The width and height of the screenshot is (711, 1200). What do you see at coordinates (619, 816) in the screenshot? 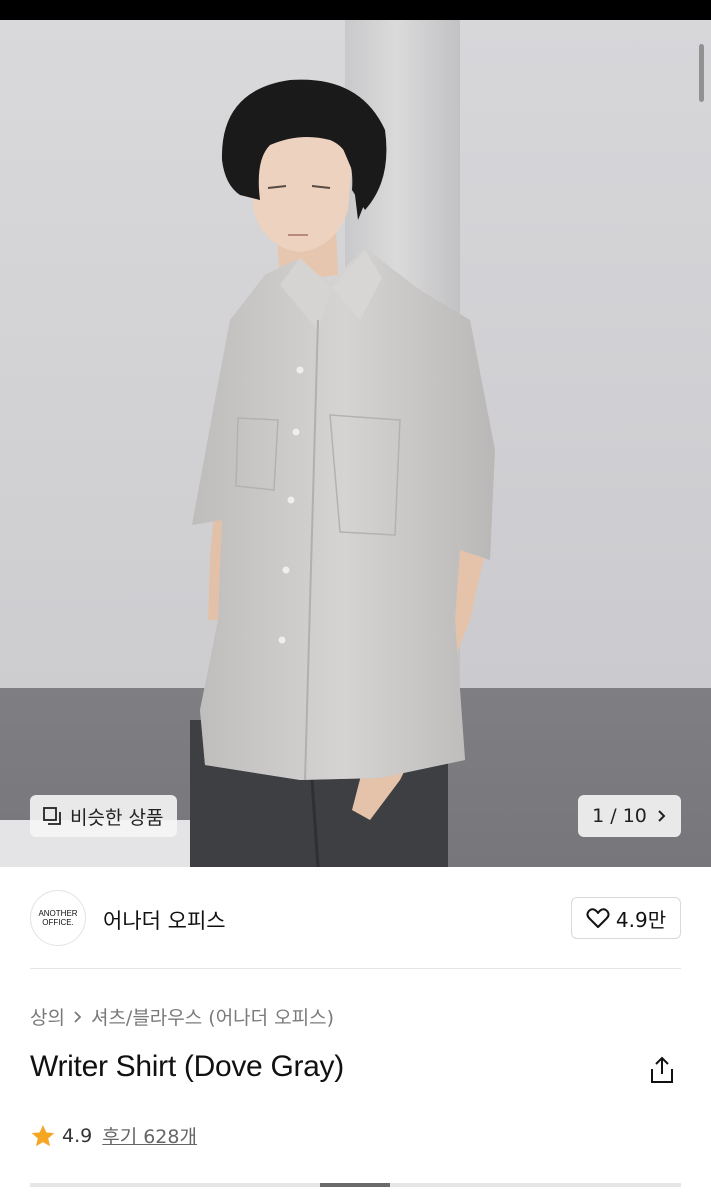
I see `page-indicator-text: 1 / 10` at bounding box center [619, 816].